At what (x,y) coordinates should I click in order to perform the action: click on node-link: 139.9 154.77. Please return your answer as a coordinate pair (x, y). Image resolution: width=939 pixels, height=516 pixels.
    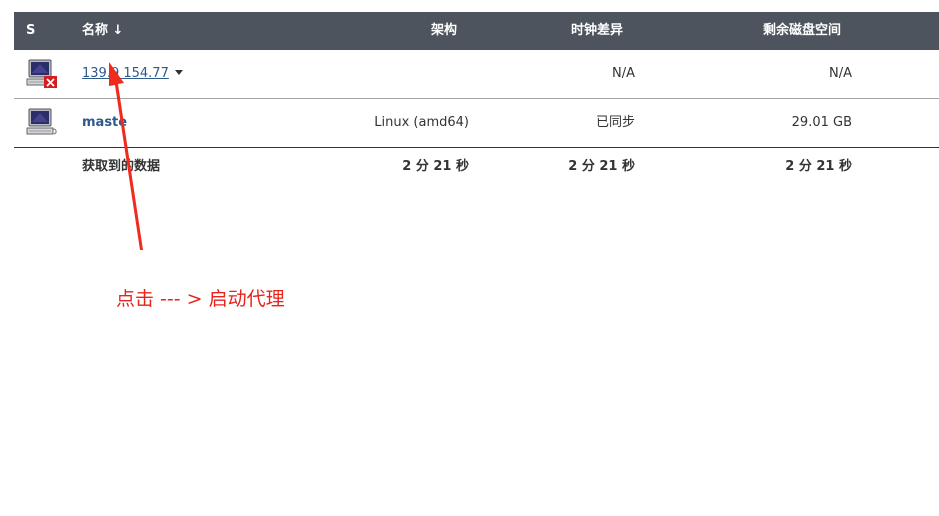
    Looking at the image, I should click on (125, 73).